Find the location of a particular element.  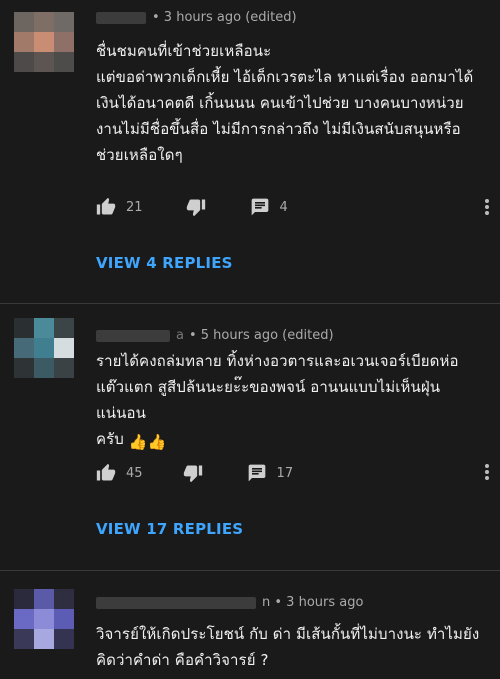

comment-meta: a • 5 hours ago (edited) is located at coordinates (215, 335).